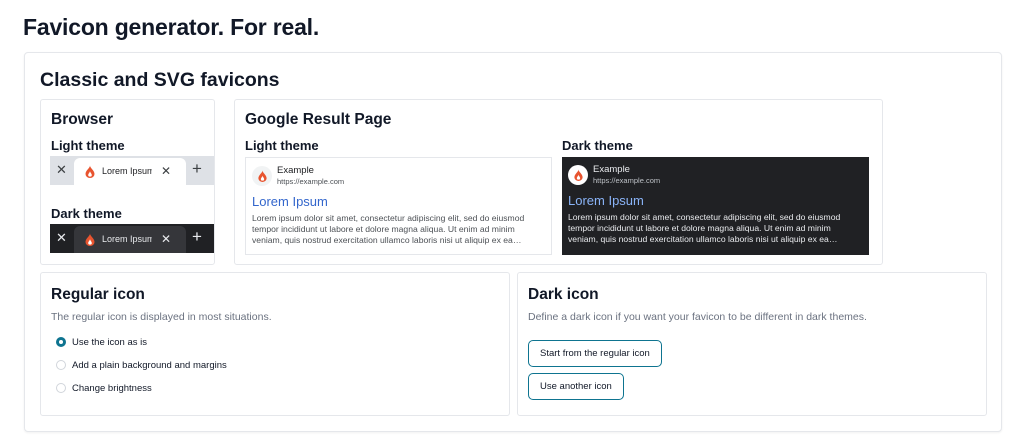 The width and height of the screenshot is (1024, 443). What do you see at coordinates (576, 386) in the screenshot?
I see `use-another-icon-button: Use another icon` at bounding box center [576, 386].